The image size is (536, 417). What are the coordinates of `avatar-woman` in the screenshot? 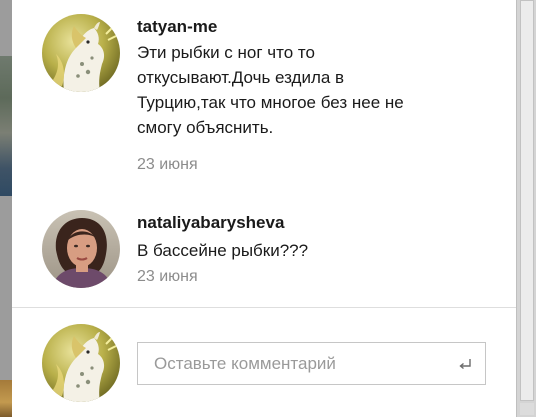 It's located at (81, 249).